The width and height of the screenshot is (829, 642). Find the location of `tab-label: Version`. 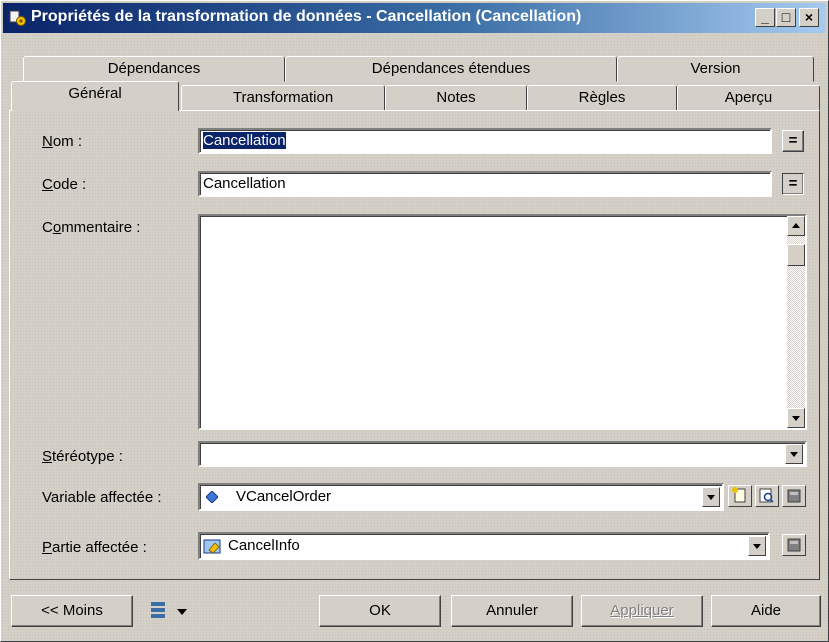

tab-label: Version is located at coordinates (715, 68).